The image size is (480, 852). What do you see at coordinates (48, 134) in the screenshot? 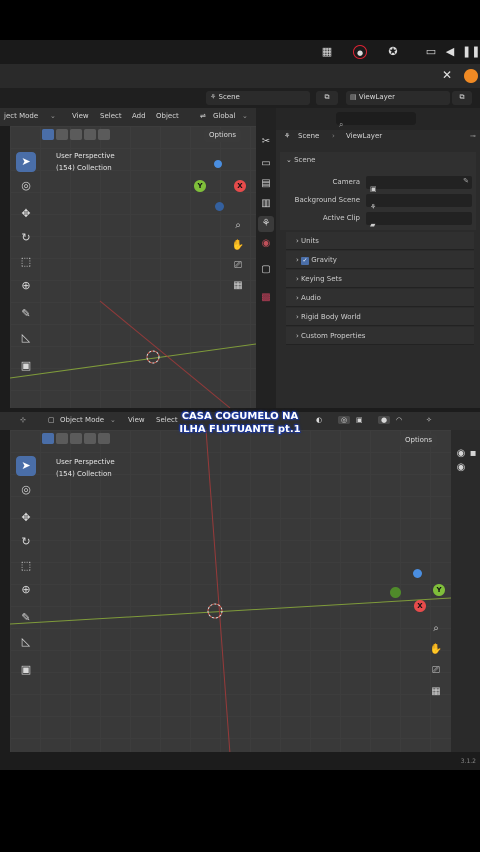
I see `select-mode-new` at bounding box center [48, 134].